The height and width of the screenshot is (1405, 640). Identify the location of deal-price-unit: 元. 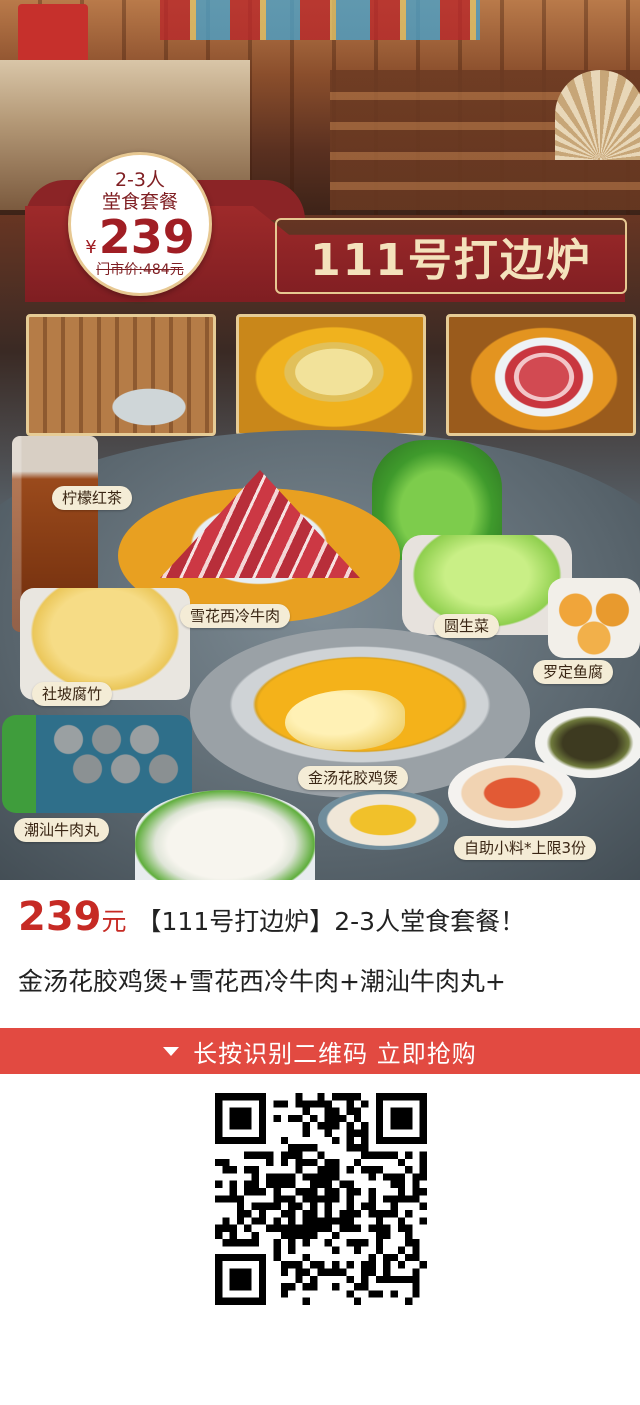
(114, 921).